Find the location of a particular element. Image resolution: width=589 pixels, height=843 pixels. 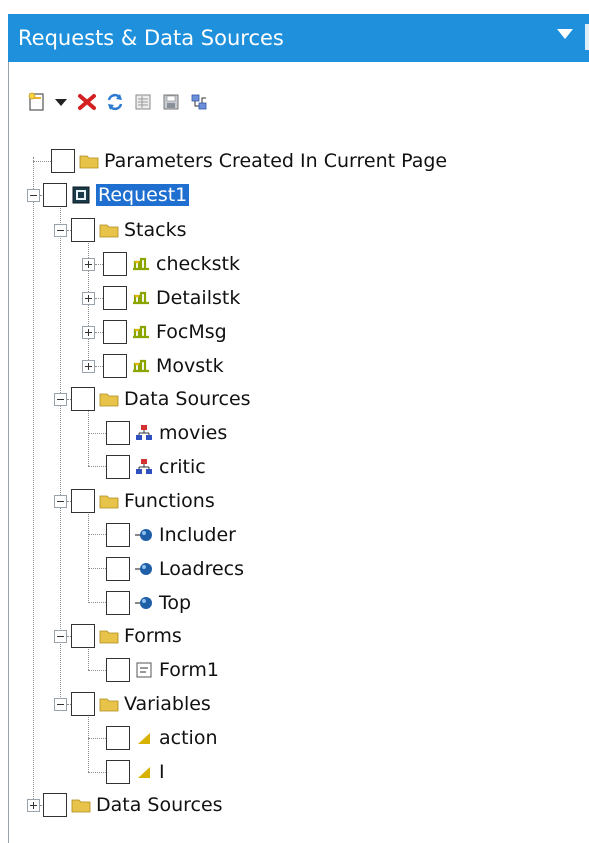

tree-item-function: Top is located at coordinates (148, 603).